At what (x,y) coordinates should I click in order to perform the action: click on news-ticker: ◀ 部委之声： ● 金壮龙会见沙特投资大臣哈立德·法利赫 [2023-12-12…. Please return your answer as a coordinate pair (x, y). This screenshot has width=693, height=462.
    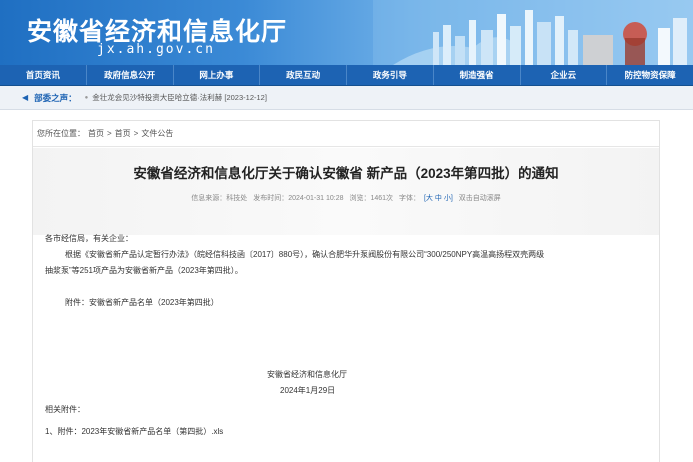
    Looking at the image, I should click on (346, 98).